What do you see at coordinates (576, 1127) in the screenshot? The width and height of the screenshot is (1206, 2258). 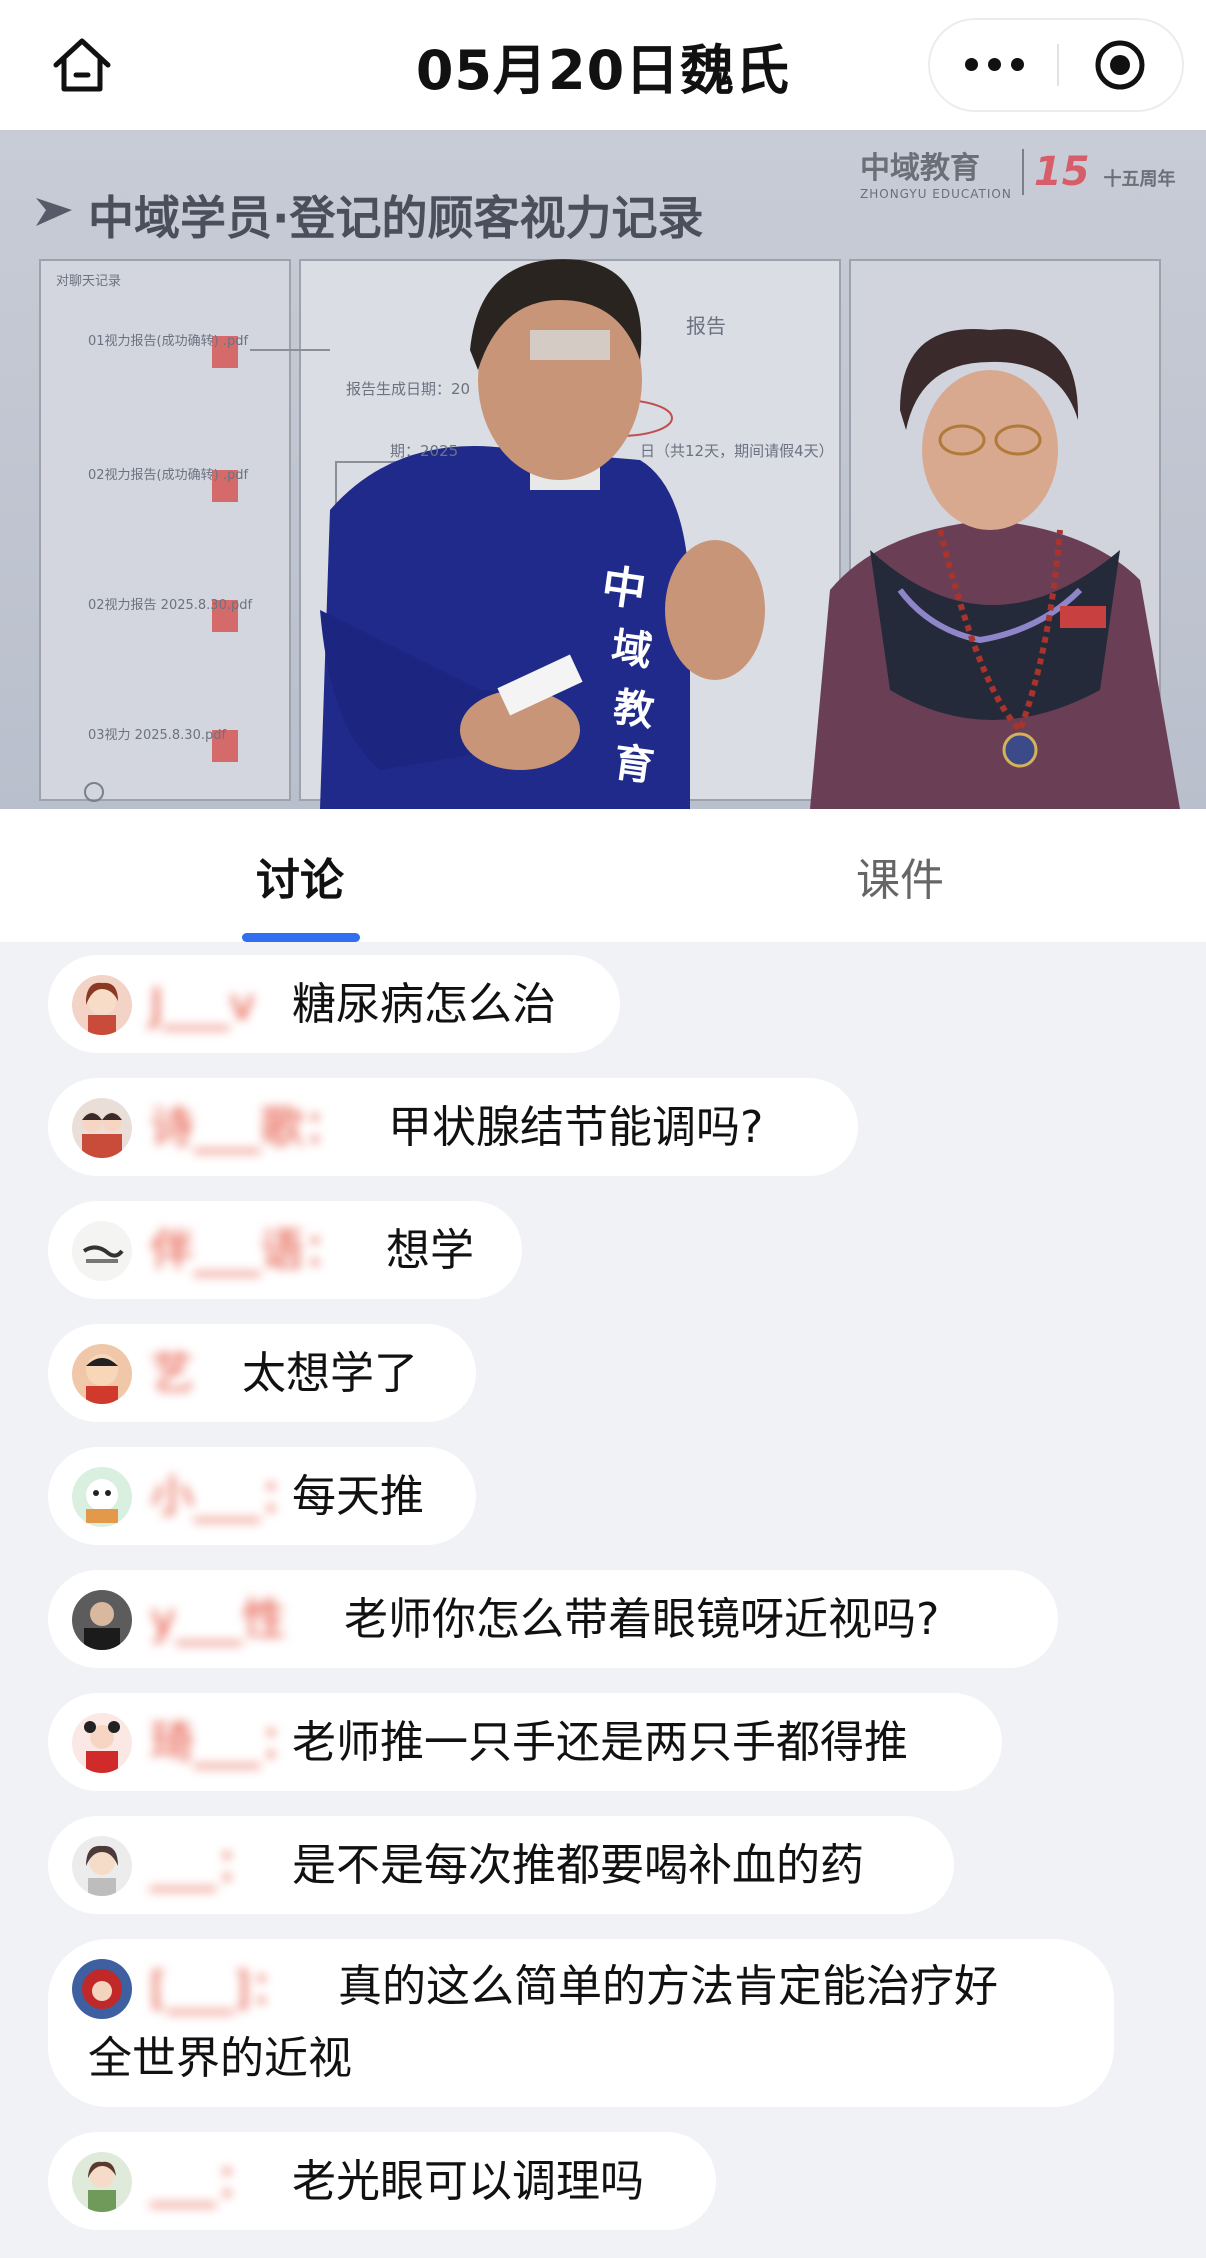 I see `comment-text: 甲状腺结节能调吗?` at bounding box center [576, 1127].